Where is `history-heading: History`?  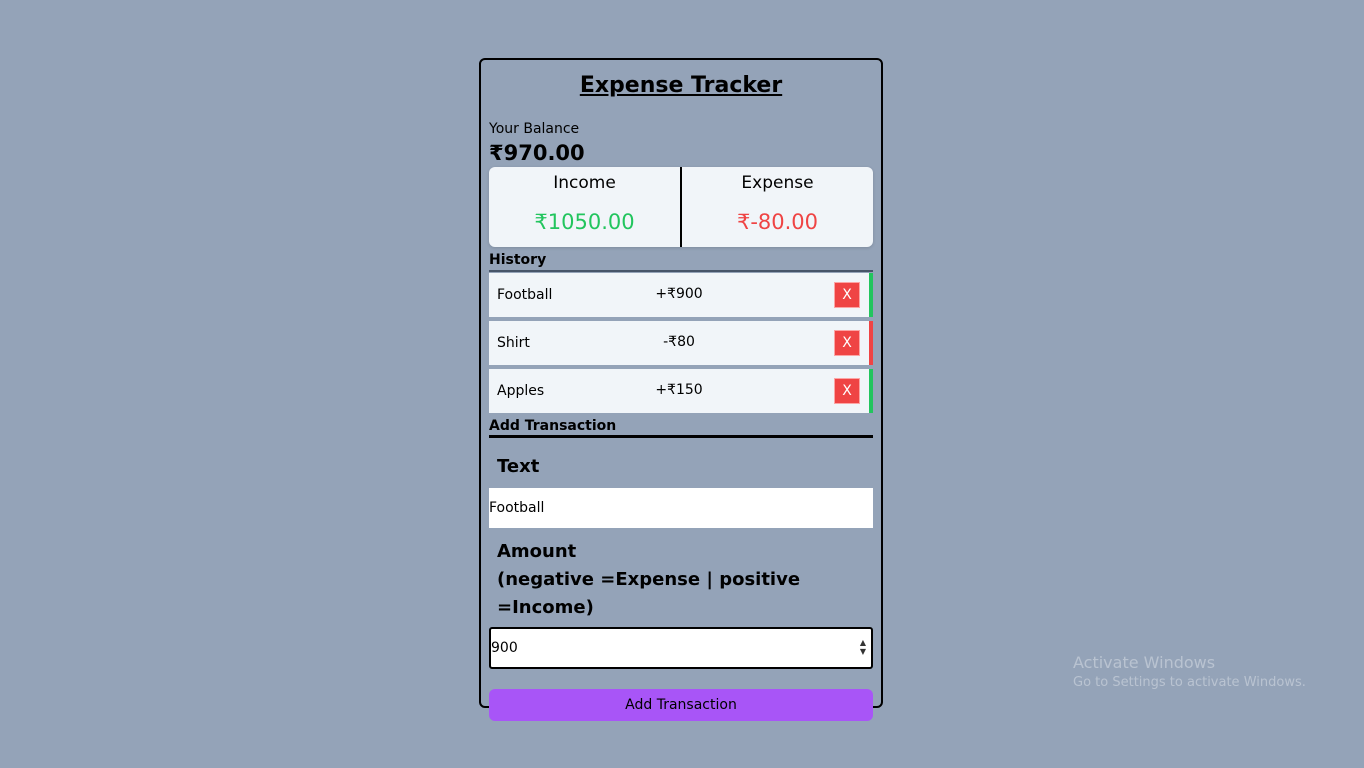
history-heading: History is located at coordinates (681, 261).